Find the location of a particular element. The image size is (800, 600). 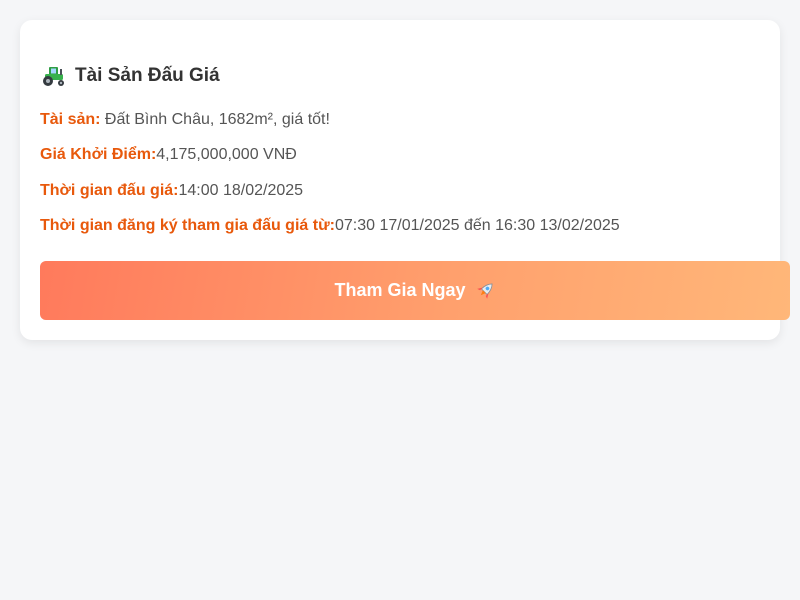

asset-label: Tài sản: is located at coordinates (70, 119).